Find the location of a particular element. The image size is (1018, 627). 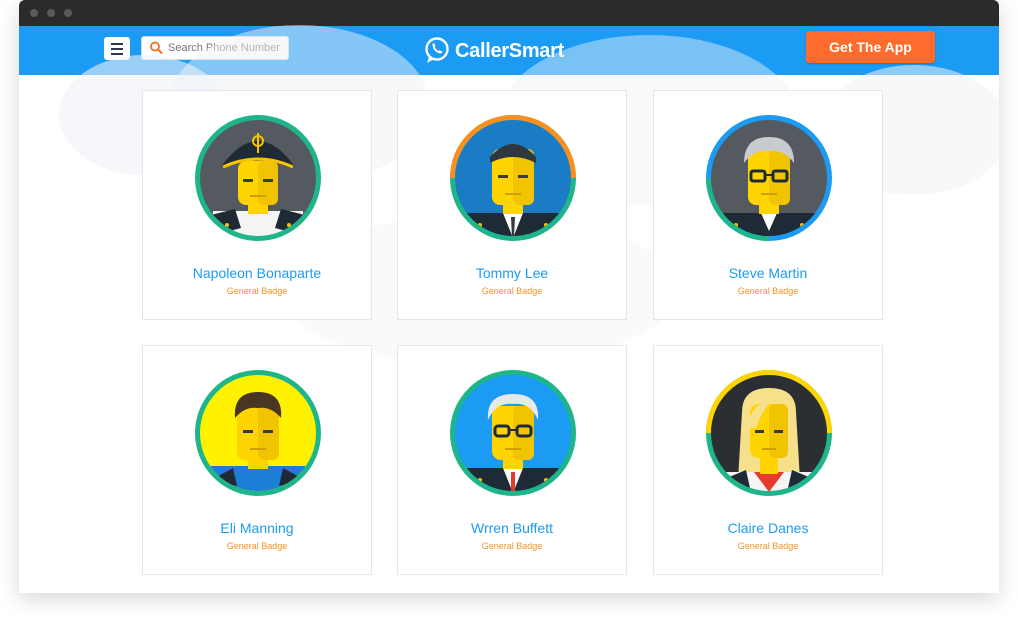

card-name: Tommy Lee is located at coordinates (512, 273).